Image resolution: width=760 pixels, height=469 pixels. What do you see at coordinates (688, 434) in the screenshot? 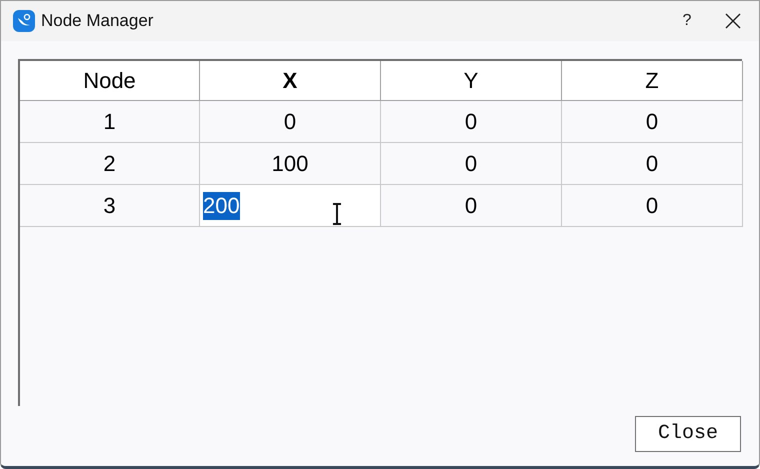
I see `close-button: Close` at bounding box center [688, 434].